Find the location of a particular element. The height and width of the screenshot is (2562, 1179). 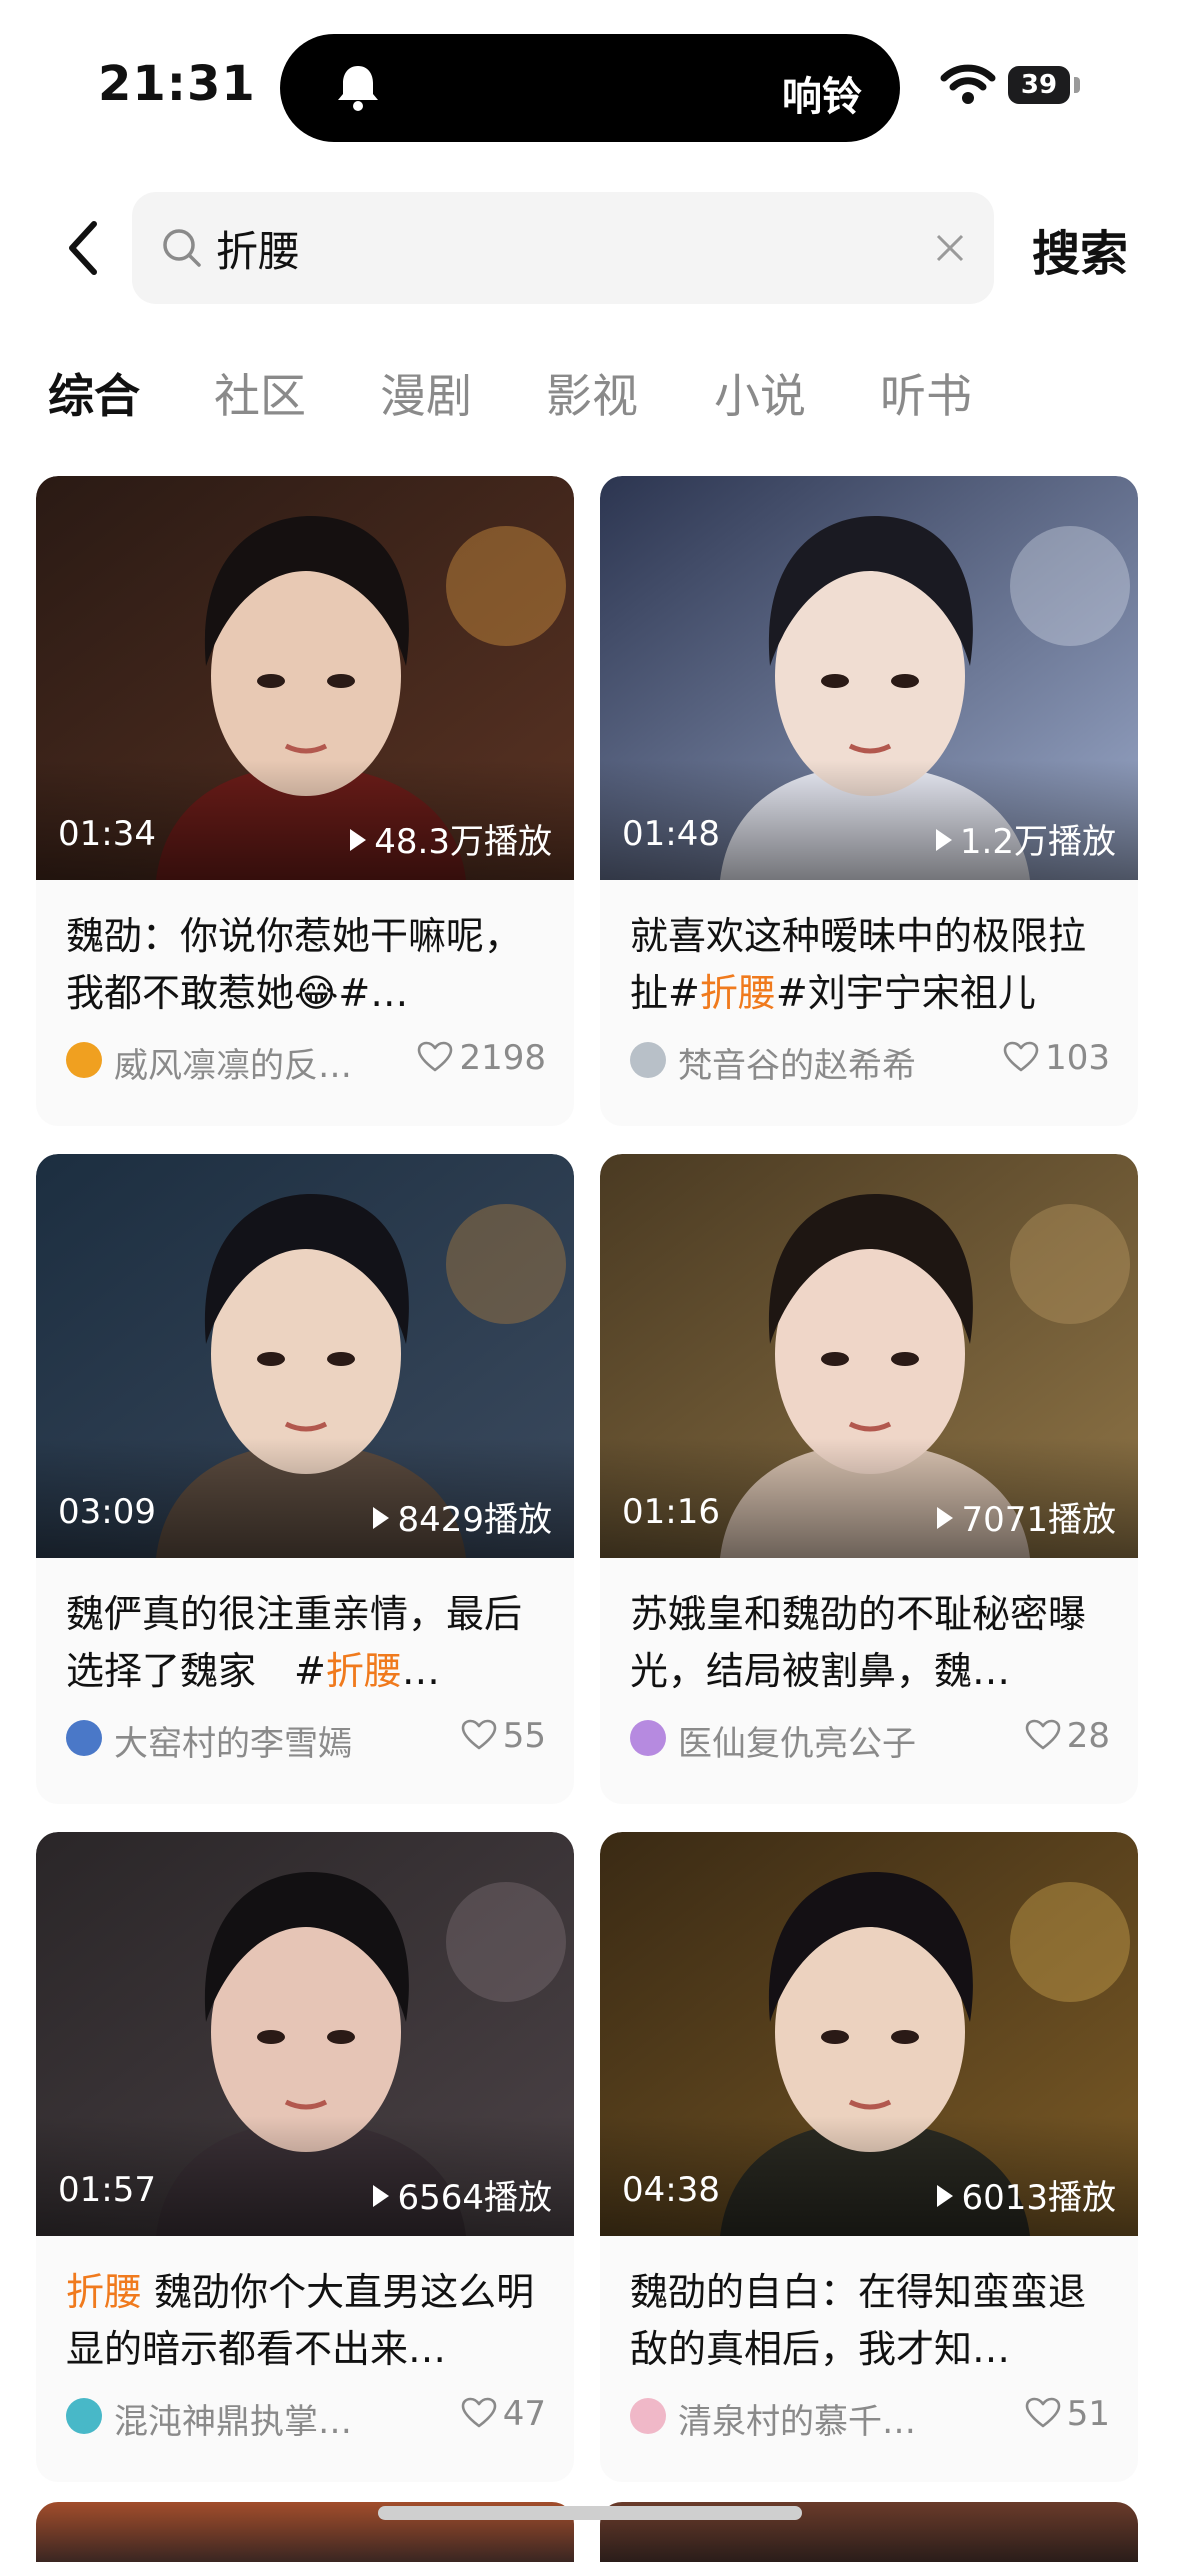

play-count-text: 8429播放 is located at coordinates (474, 1520).